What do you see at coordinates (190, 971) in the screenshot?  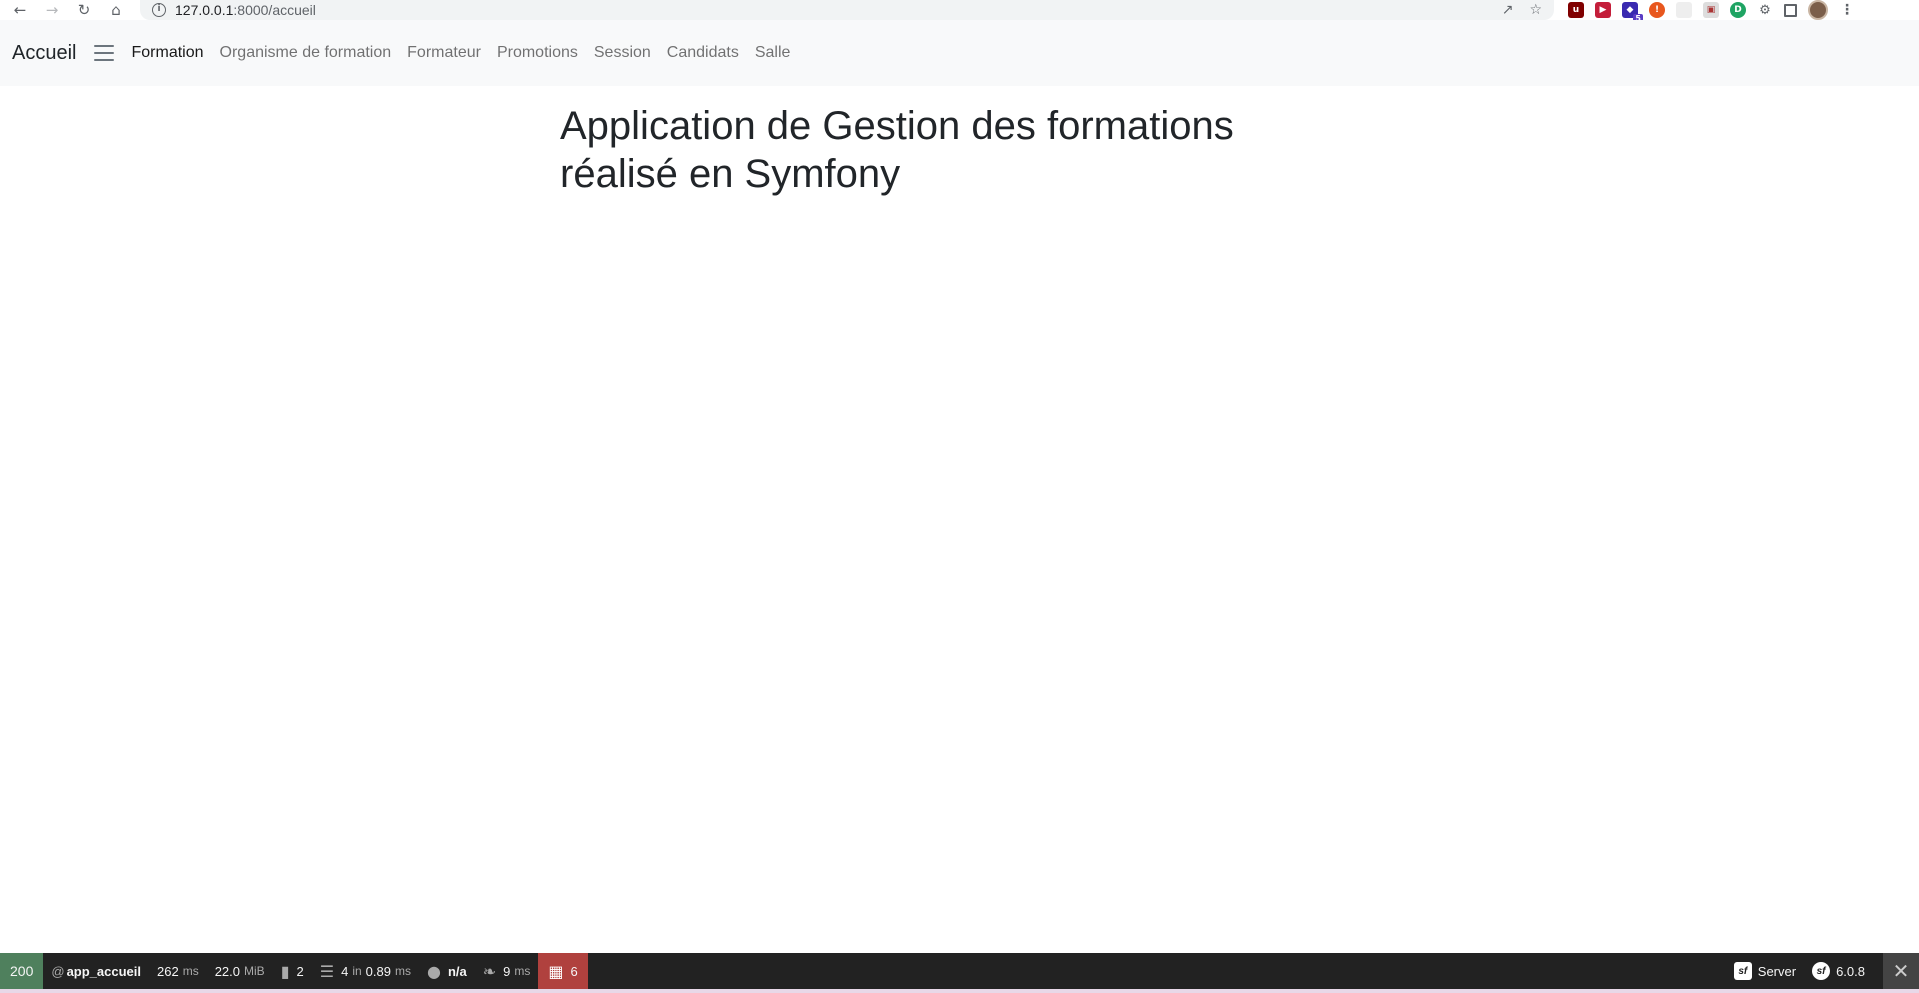 I see `time-unit: ms` at bounding box center [190, 971].